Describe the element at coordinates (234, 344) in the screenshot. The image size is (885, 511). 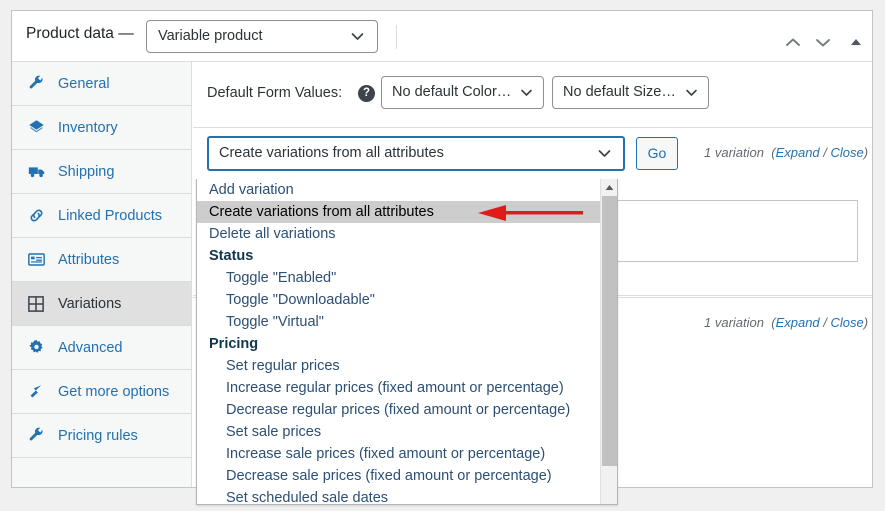
I see `dropdown-group-label: Pricing` at that location.